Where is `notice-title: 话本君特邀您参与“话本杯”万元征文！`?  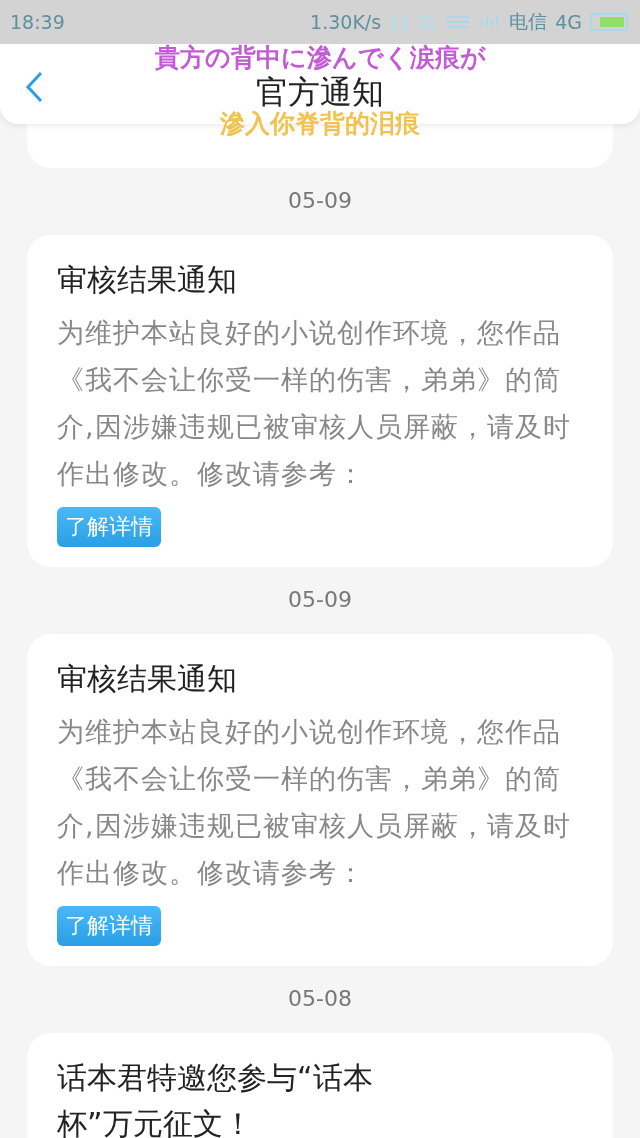 notice-title: 话本君特邀您参与“话本杯”万元征文！ is located at coordinates (215, 1098).